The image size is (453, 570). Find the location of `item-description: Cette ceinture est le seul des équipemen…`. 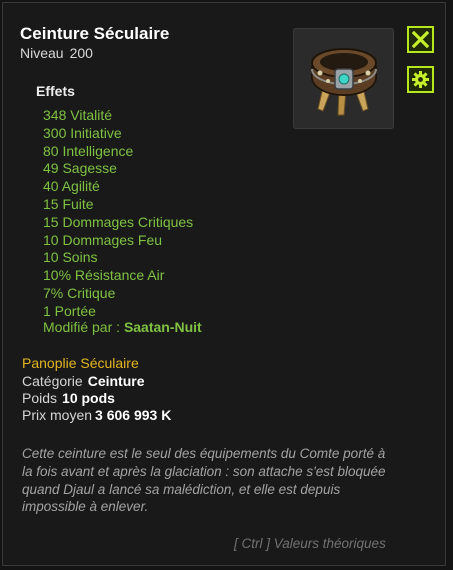

item-description: Cette ceinture est le seul des équipemen… is located at coordinates (204, 480).